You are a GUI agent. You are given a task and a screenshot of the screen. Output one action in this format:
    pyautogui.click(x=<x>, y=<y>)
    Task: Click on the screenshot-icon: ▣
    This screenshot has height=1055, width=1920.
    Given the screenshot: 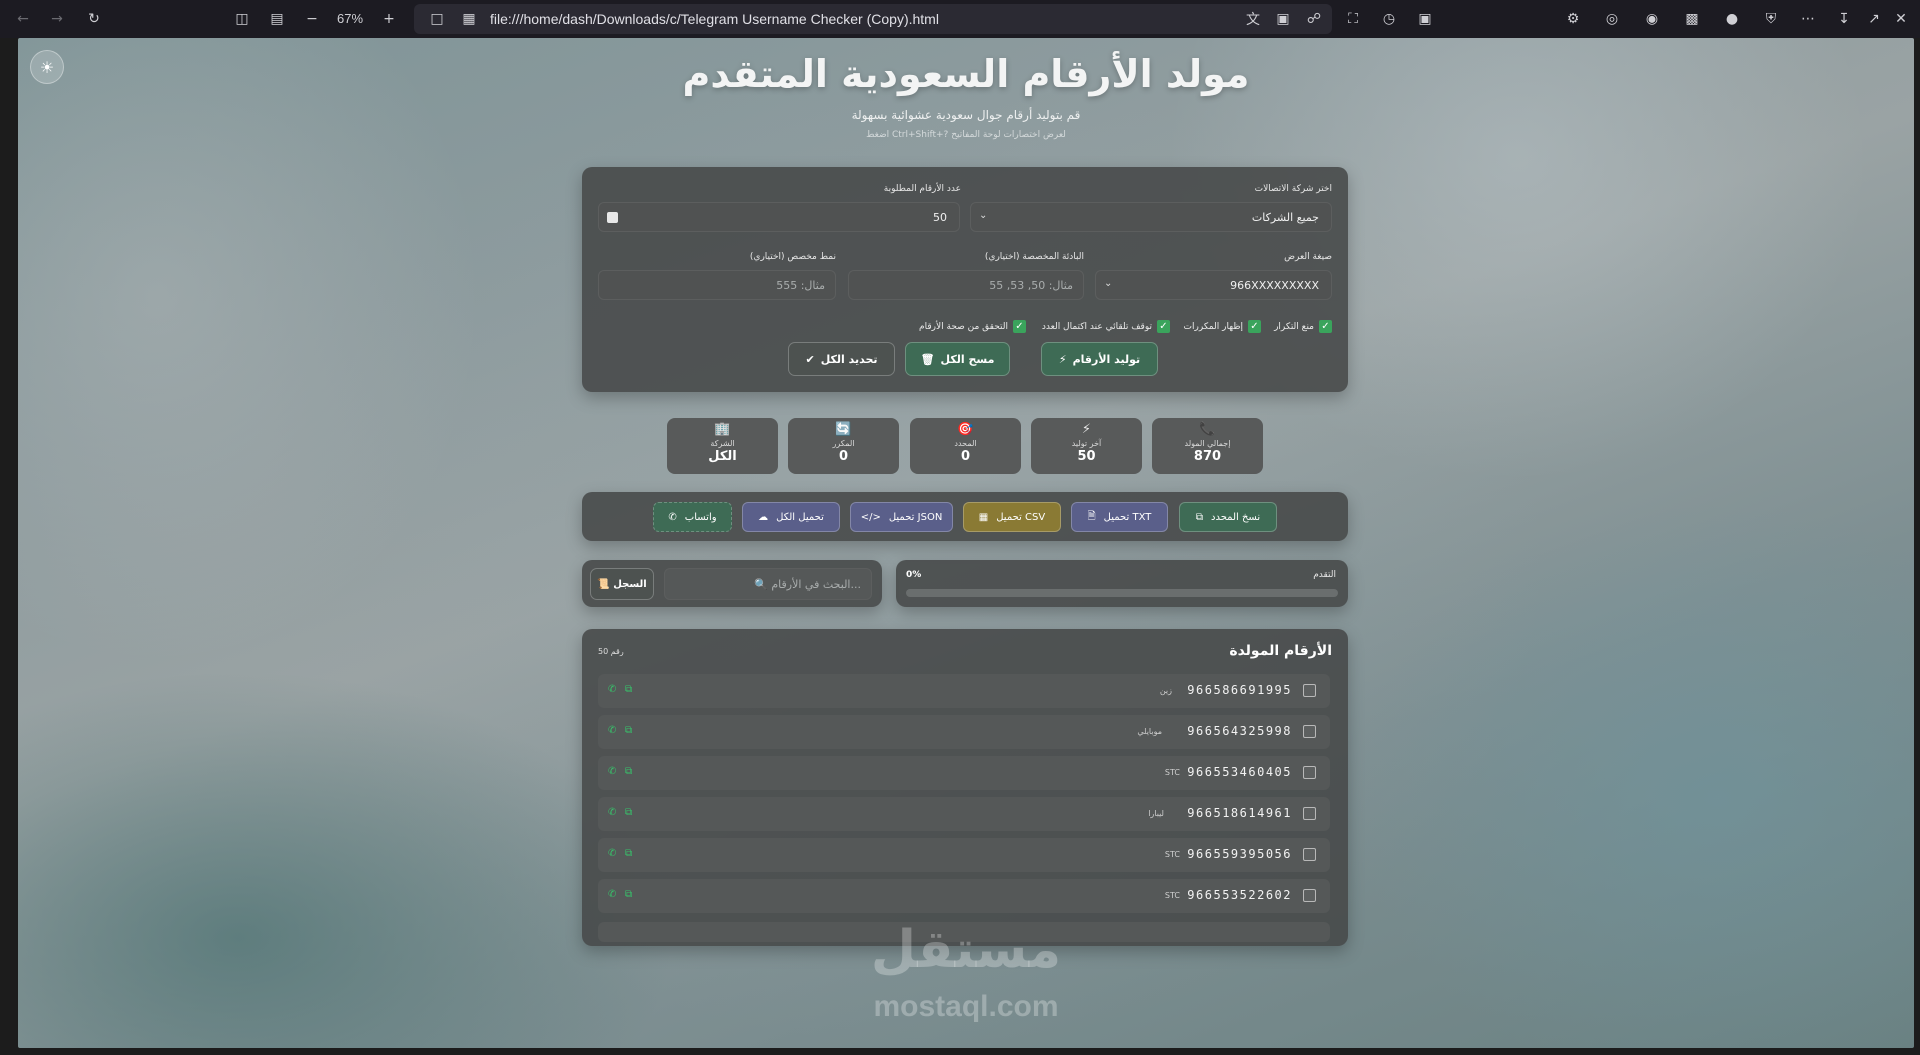 What is the action you would take?
    pyautogui.click(x=1425, y=19)
    